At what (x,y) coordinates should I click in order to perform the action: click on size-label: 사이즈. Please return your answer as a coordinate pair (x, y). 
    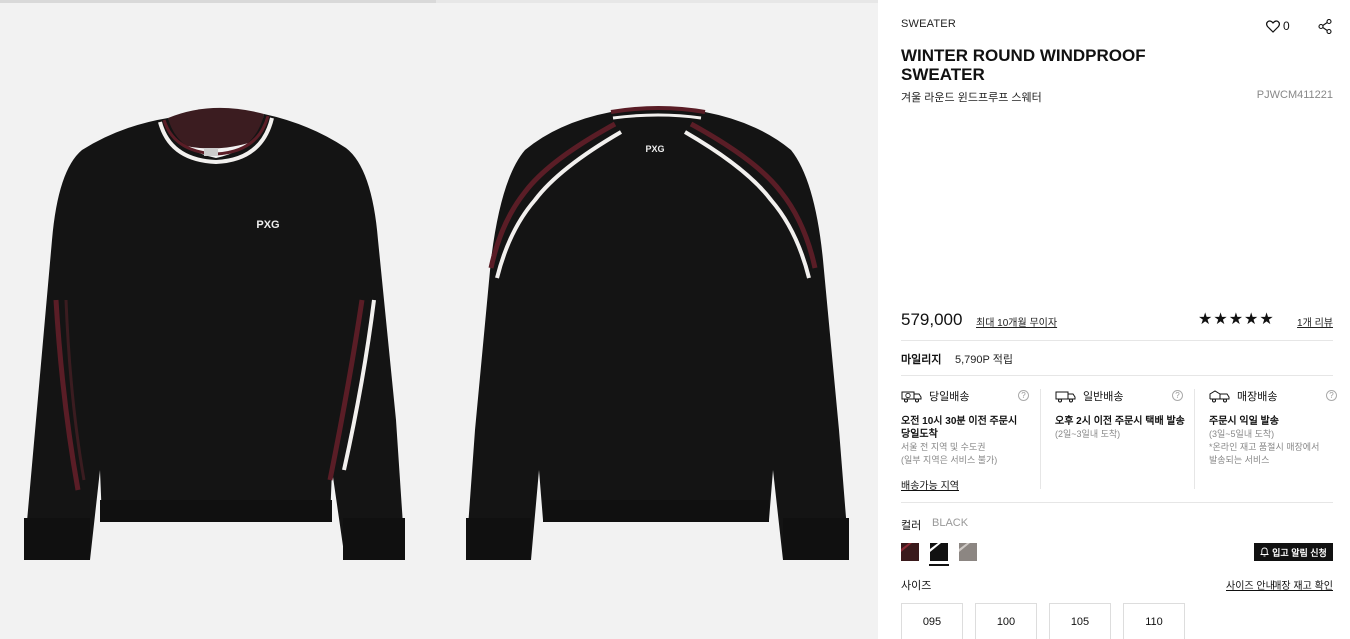
    Looking at the image, I should click on (916, 586).